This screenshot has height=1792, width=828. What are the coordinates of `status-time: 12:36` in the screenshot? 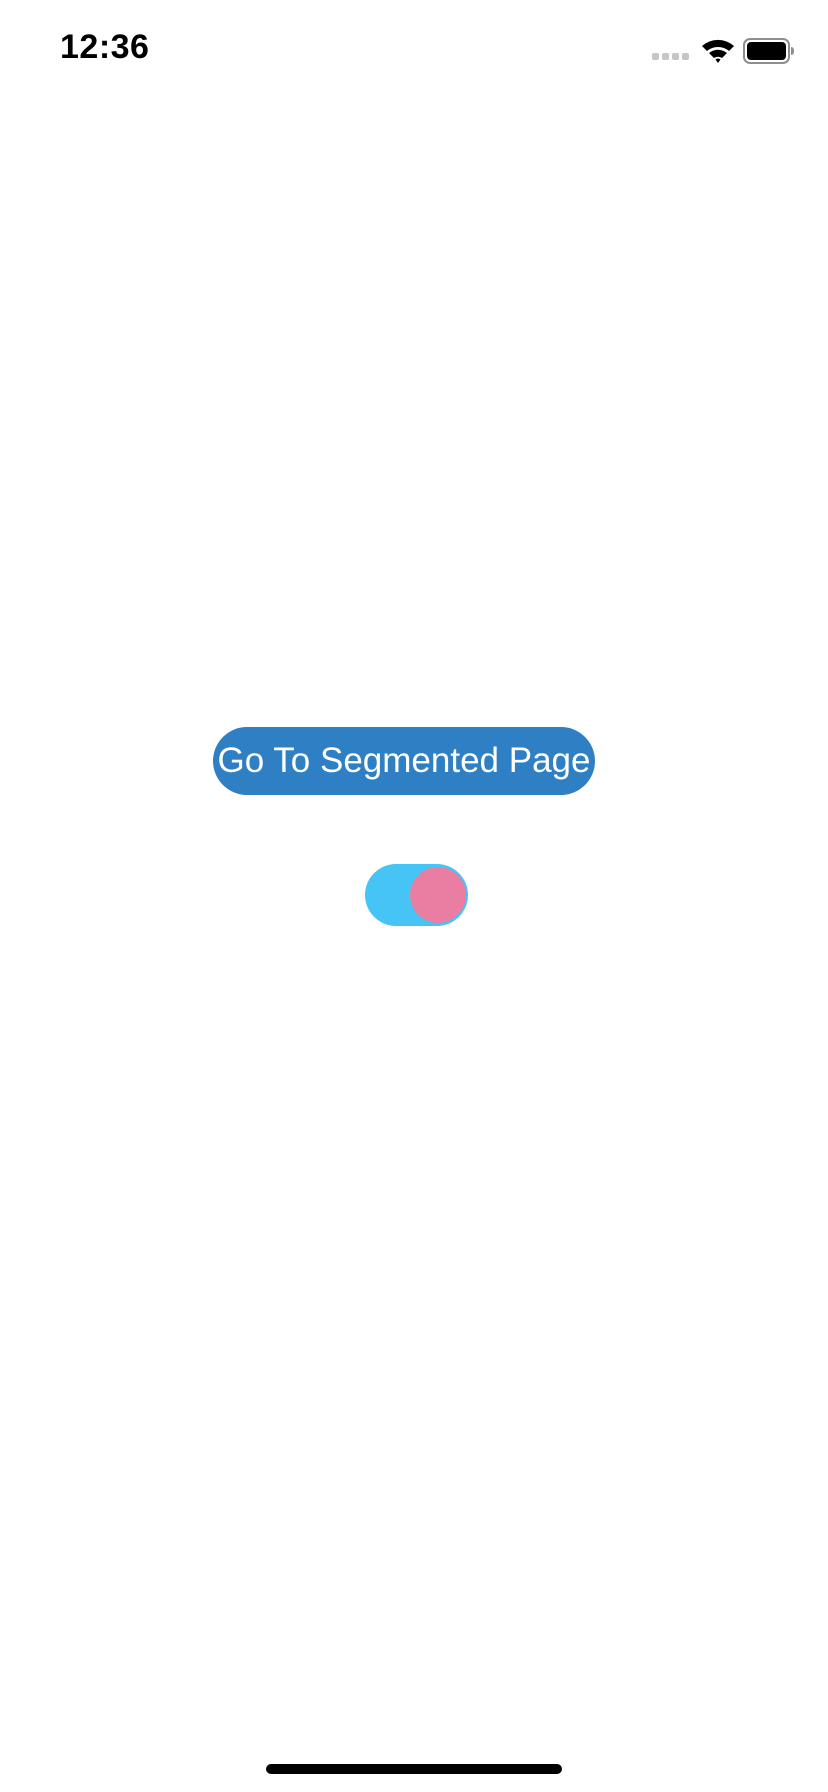 It's located at (105, 47).